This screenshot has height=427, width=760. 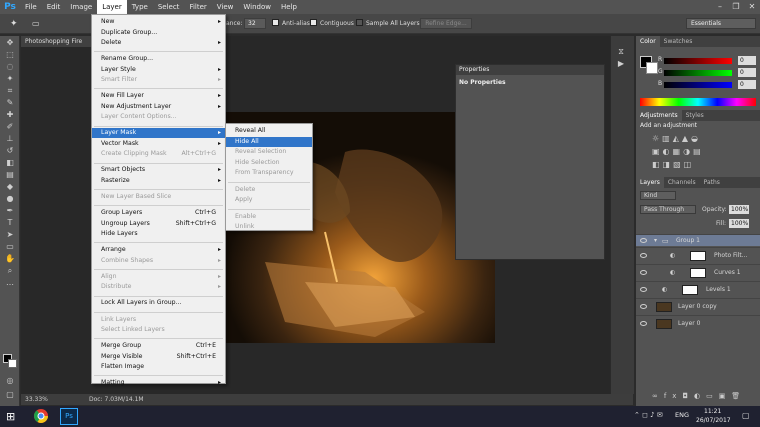 What do you see at coordinates (747, 60) in the screenshot?
I see `red-value: 0` at bounding box center [747, 60].